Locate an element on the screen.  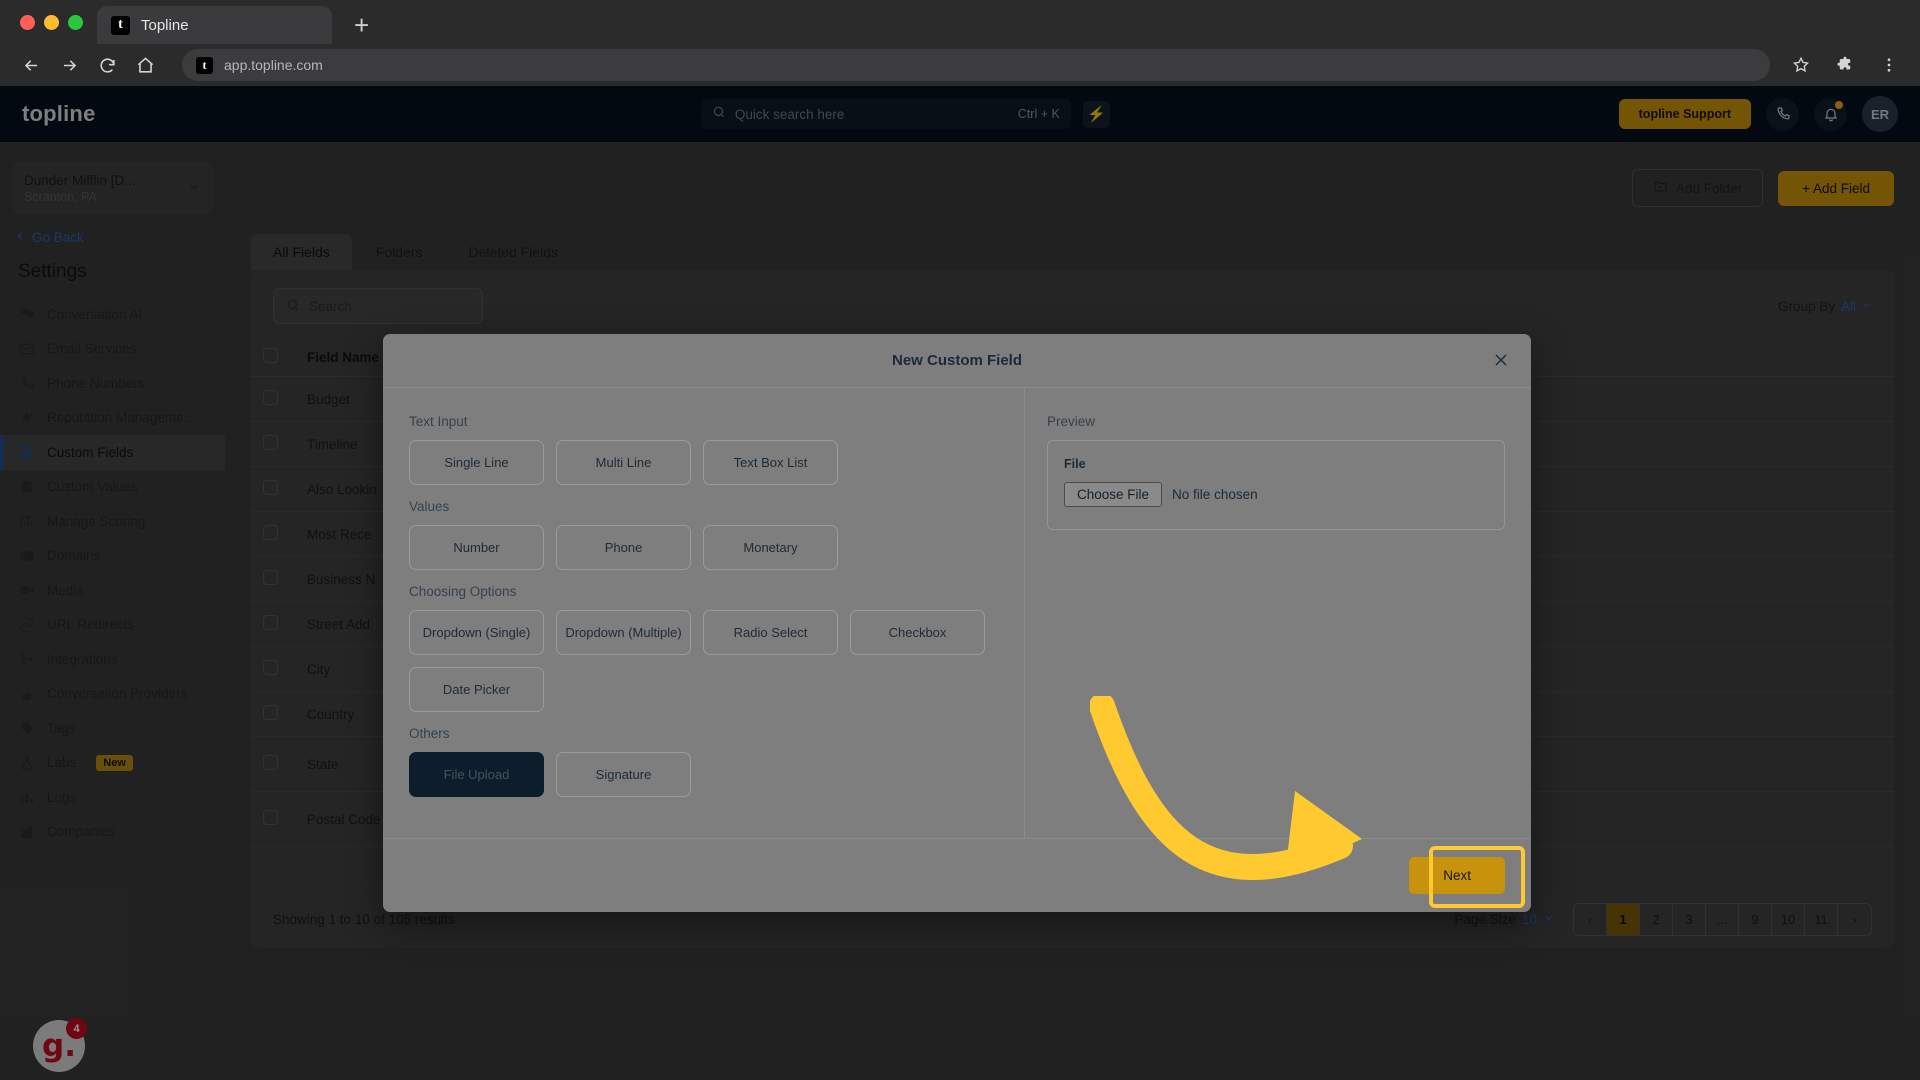
site-favicon-icon: t is located at coordinates (204, 65).